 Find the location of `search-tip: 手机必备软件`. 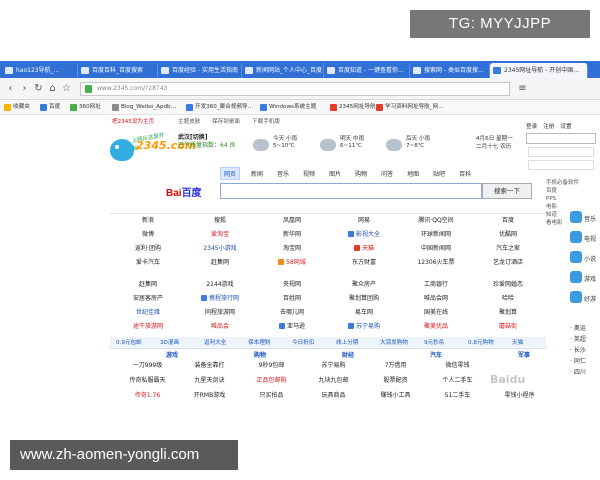

search-tip: 手机必备软件 is located at coordinates (562, 183).